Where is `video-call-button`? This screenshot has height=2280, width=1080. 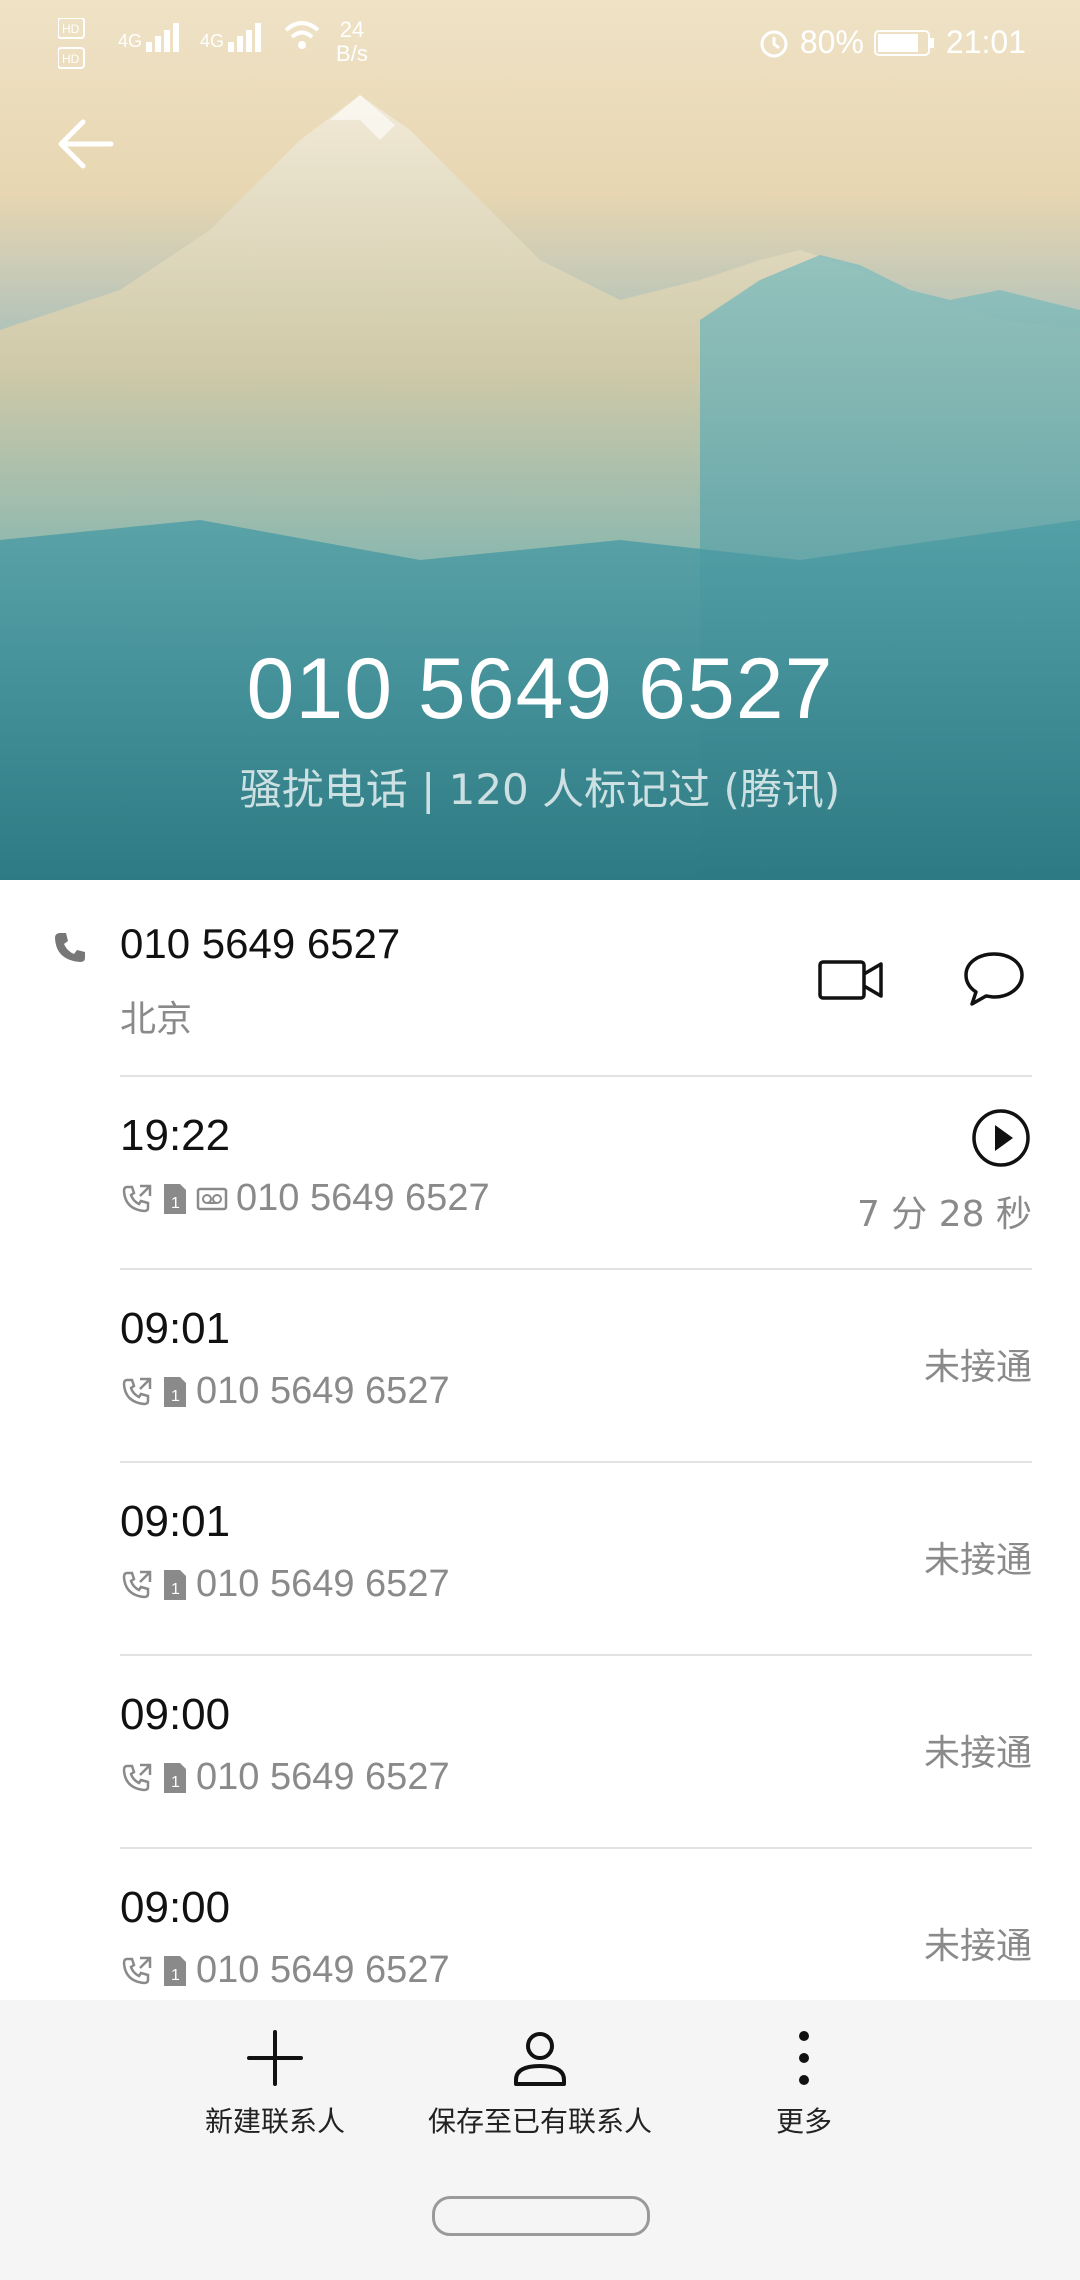
video-call-button is located at coordinates (851, 982).